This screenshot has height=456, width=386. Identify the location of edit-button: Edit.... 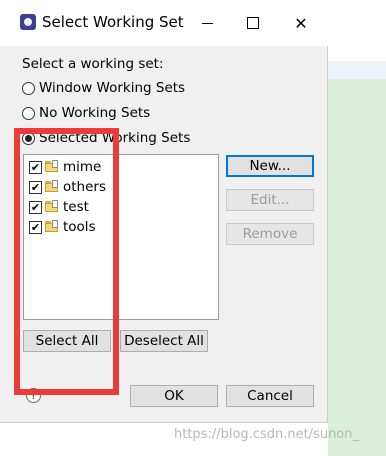
(270, 200).